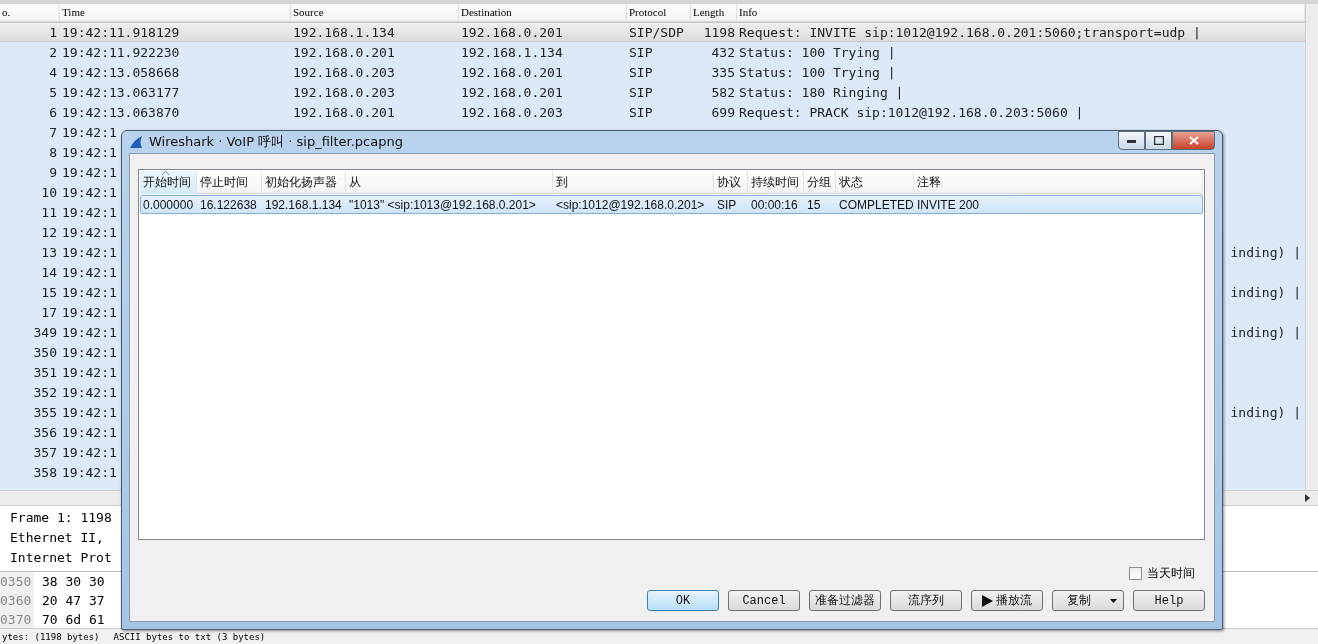  What do you see at coordinates (45, 412) in the screenshot?
I see `table-cell-text: 355` at bounding box center [45, 412].